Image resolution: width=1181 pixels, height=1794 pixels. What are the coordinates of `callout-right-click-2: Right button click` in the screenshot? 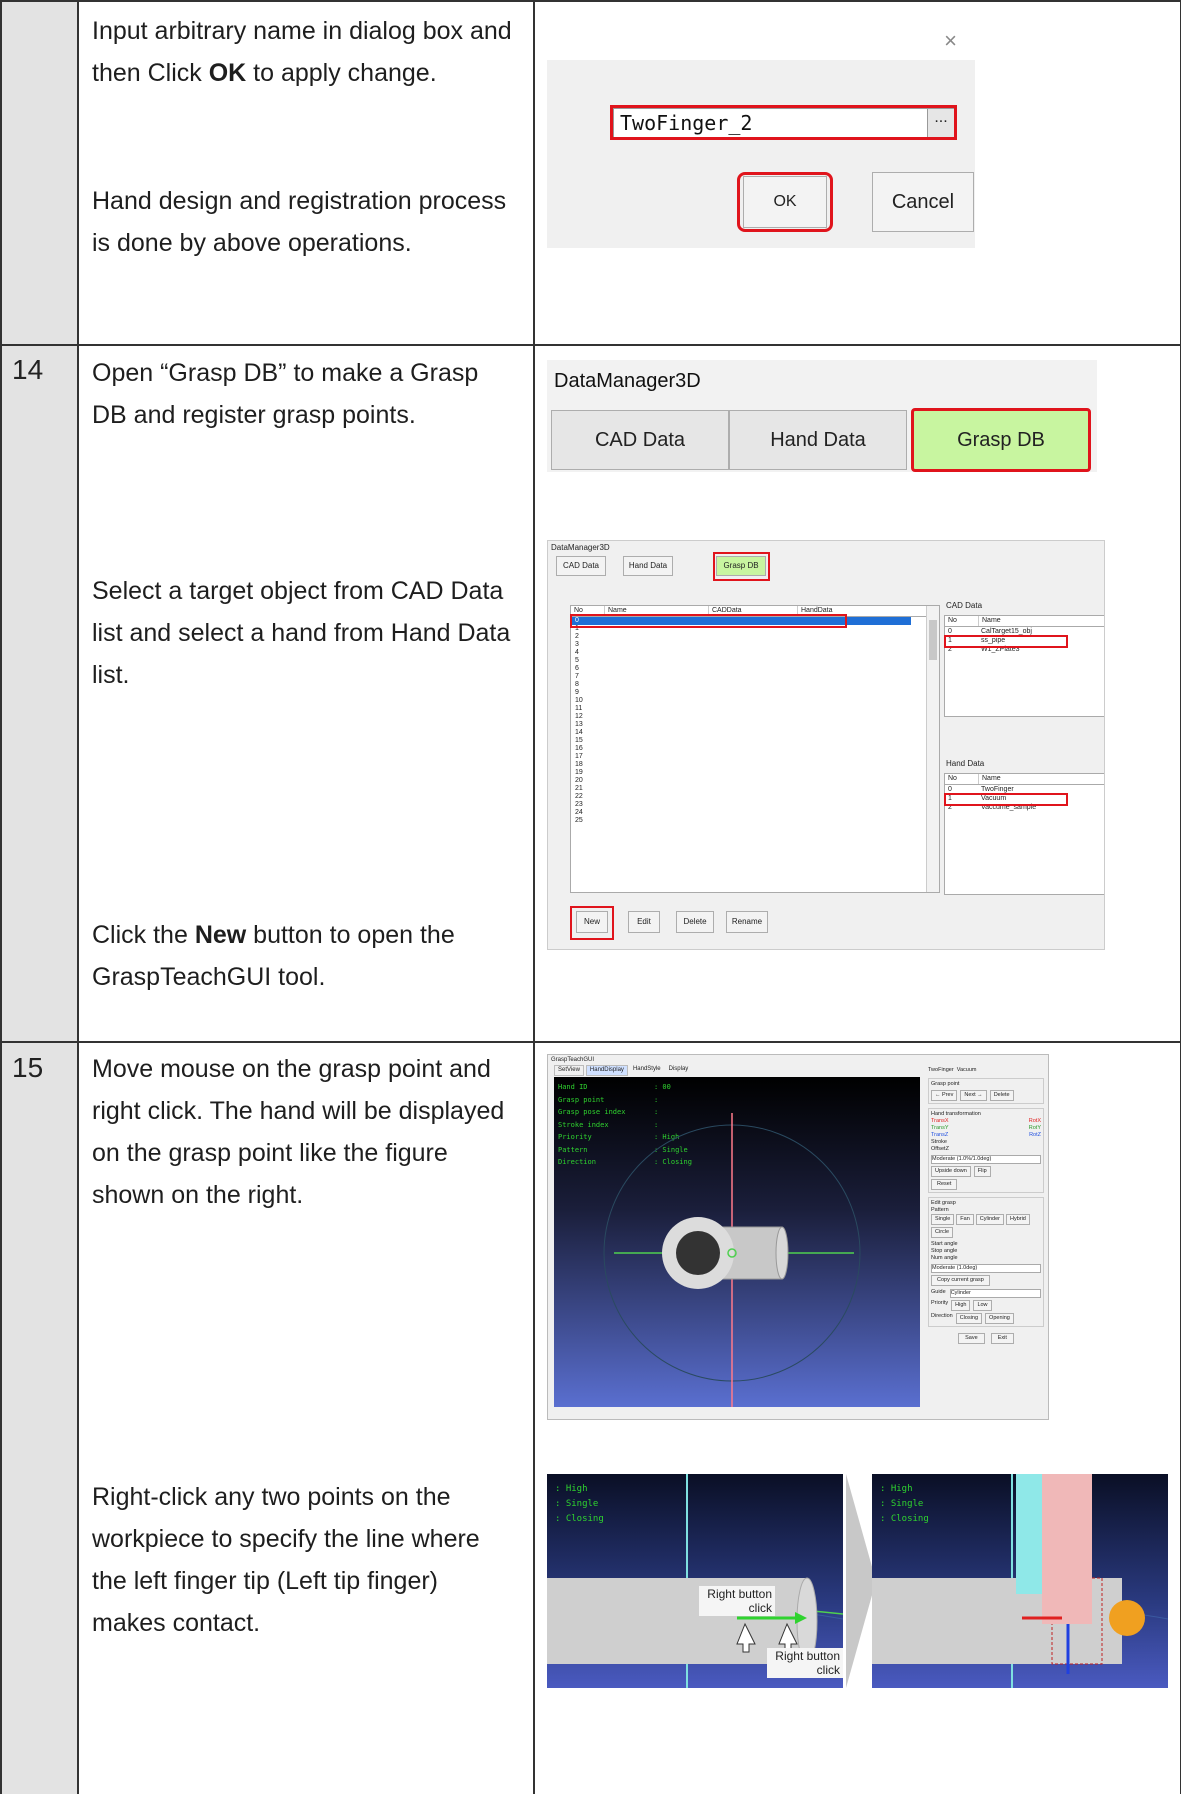 It's located at (805, 1663).